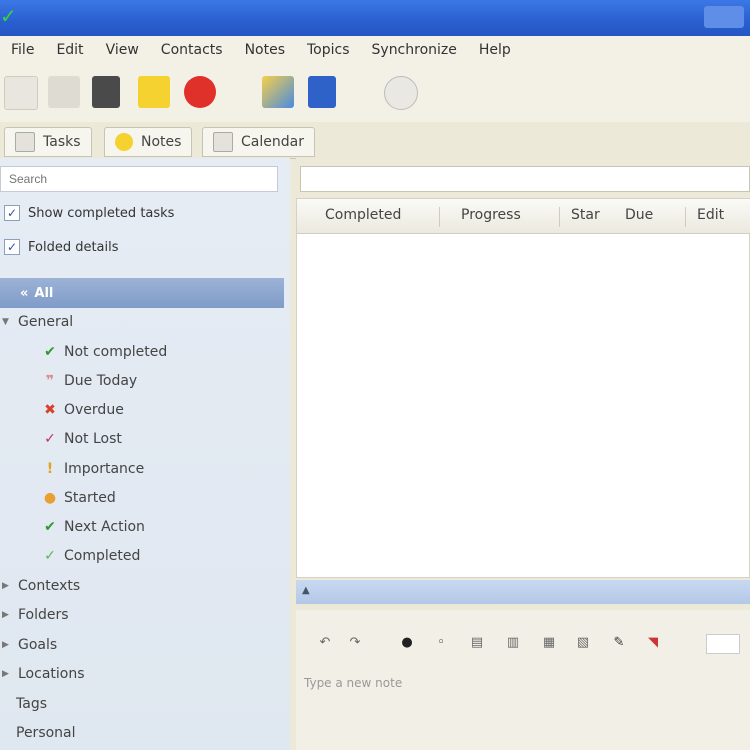 The height and width of the screenshot is (750, 750). Describe the element at coordinates (41, 586) in the screenshot. I see `tree-contexts: ▶ Contexts` at that location.